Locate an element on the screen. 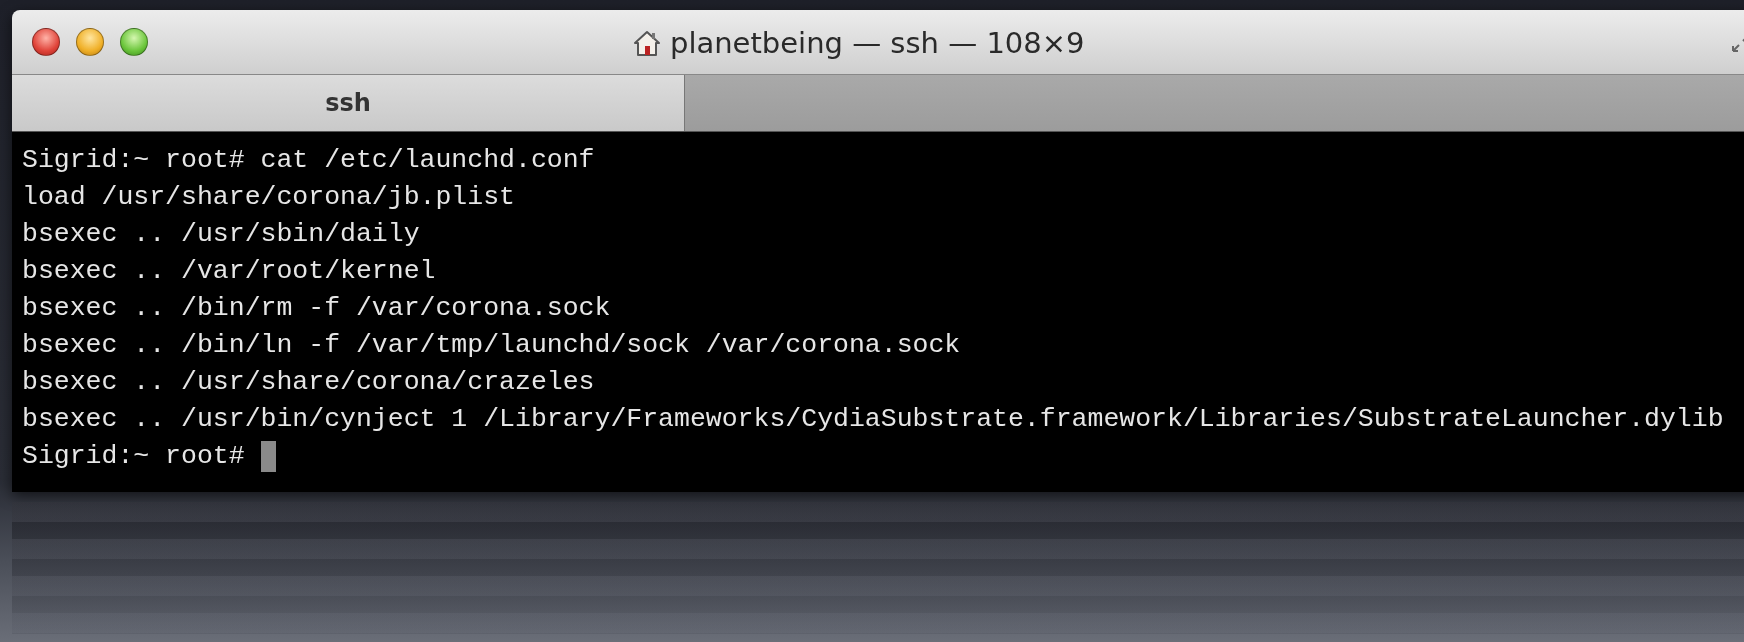 Image resolution: width=1744 pixels, height=642 pixels. text-cursor is located at coordinates (268, 456).